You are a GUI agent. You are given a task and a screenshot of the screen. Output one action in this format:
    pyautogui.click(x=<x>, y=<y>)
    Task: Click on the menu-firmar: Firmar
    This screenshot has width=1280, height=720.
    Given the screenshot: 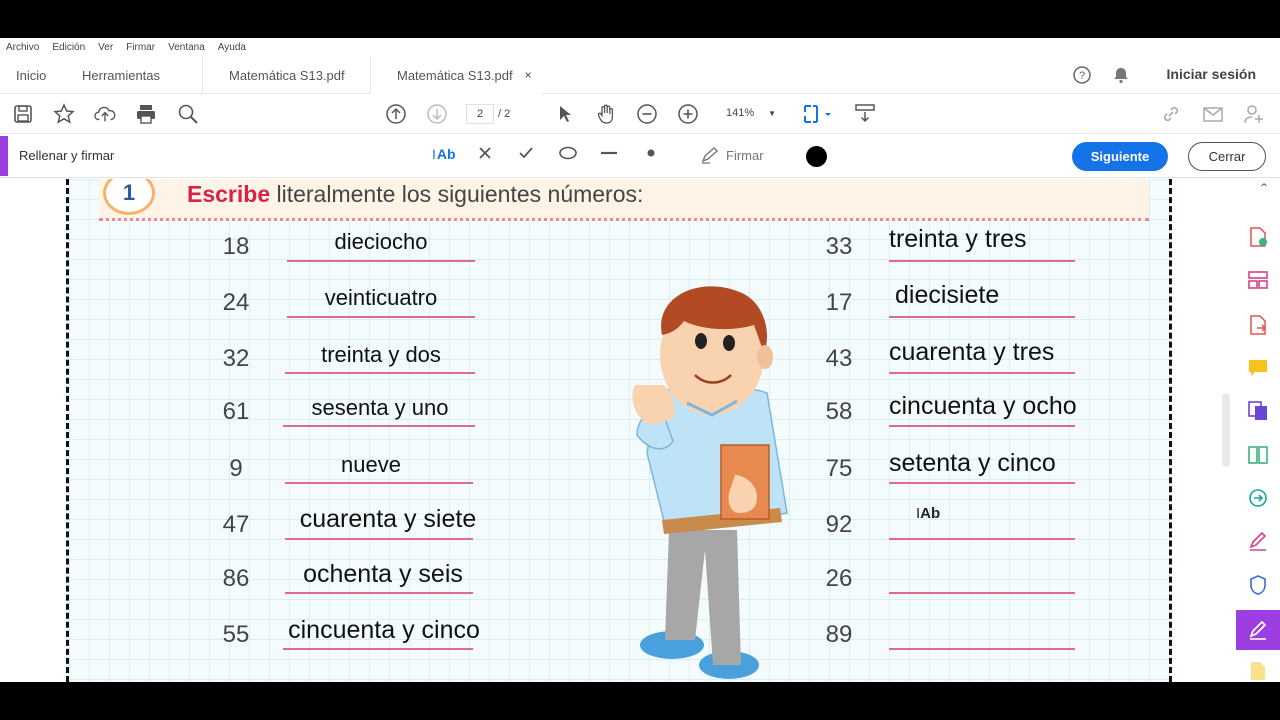 What is the action you would take?
    pyautogui.click(x=140, y=47)
    